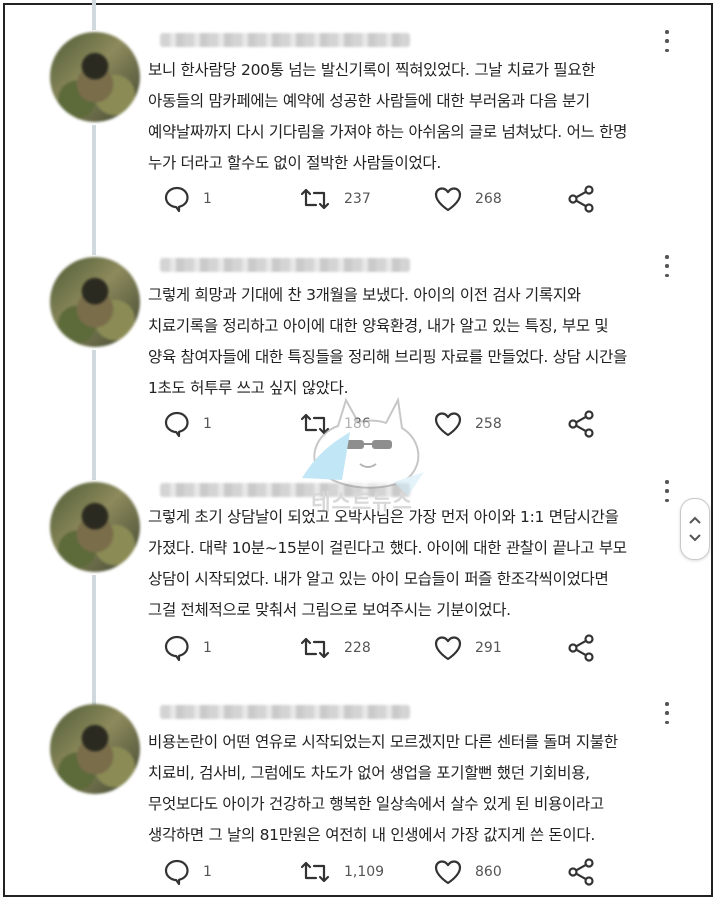  I want to click on retweet-button: 228, so click(334, 648).